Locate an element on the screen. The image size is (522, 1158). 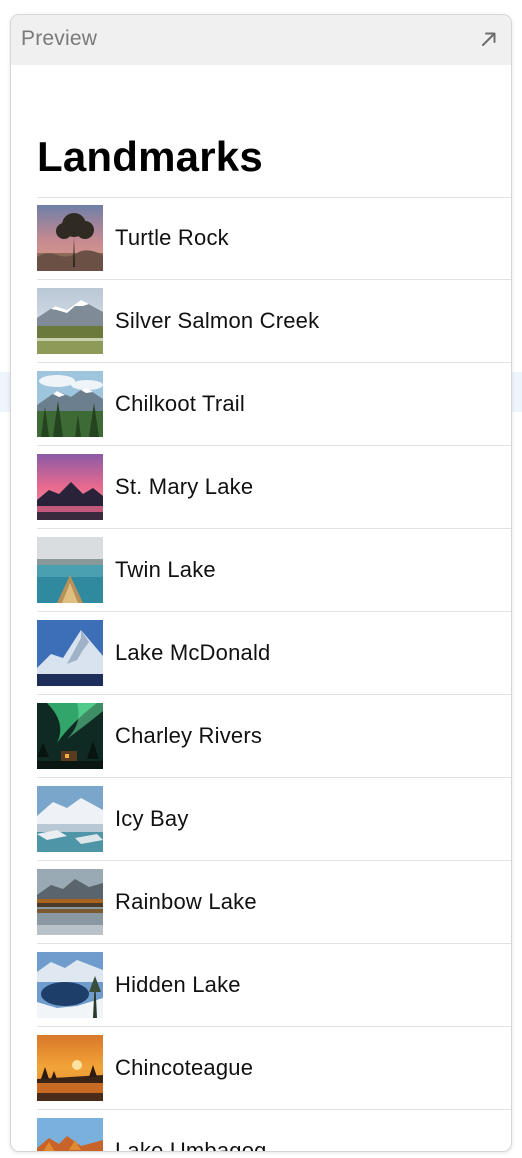
landmark-name: Chilkoot Trail is located at coordinates (180, 403).